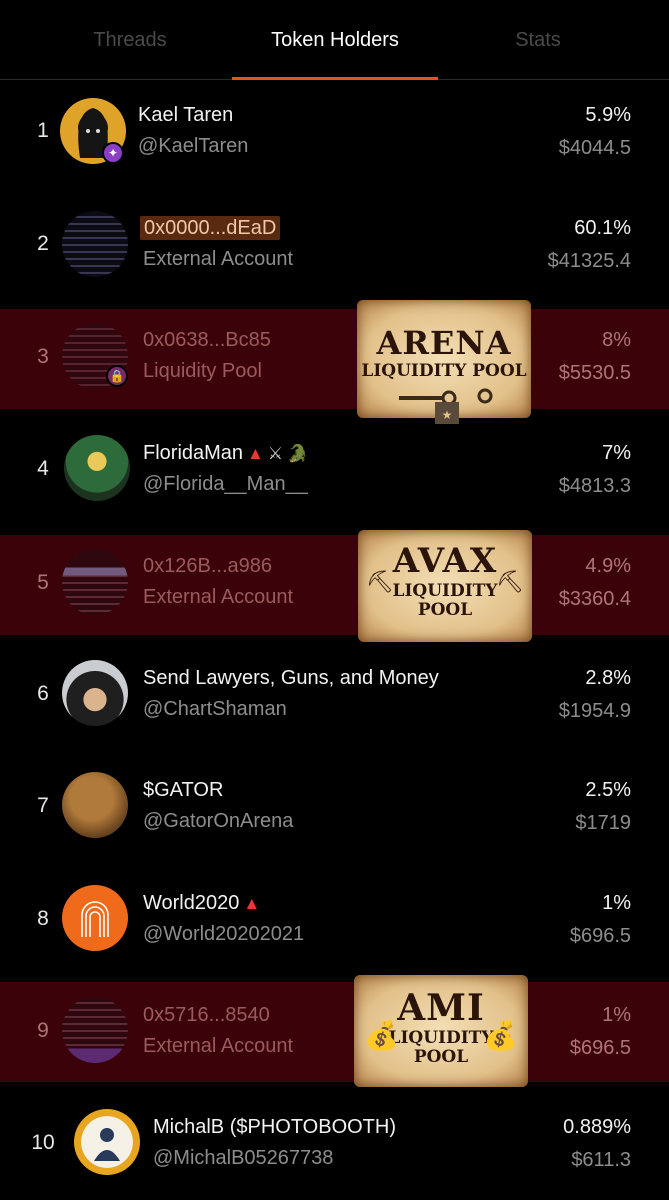 The width and height of the screenshot is (669, 1200). I want to click on holder-percent: 60.1%, so click(602, 228).